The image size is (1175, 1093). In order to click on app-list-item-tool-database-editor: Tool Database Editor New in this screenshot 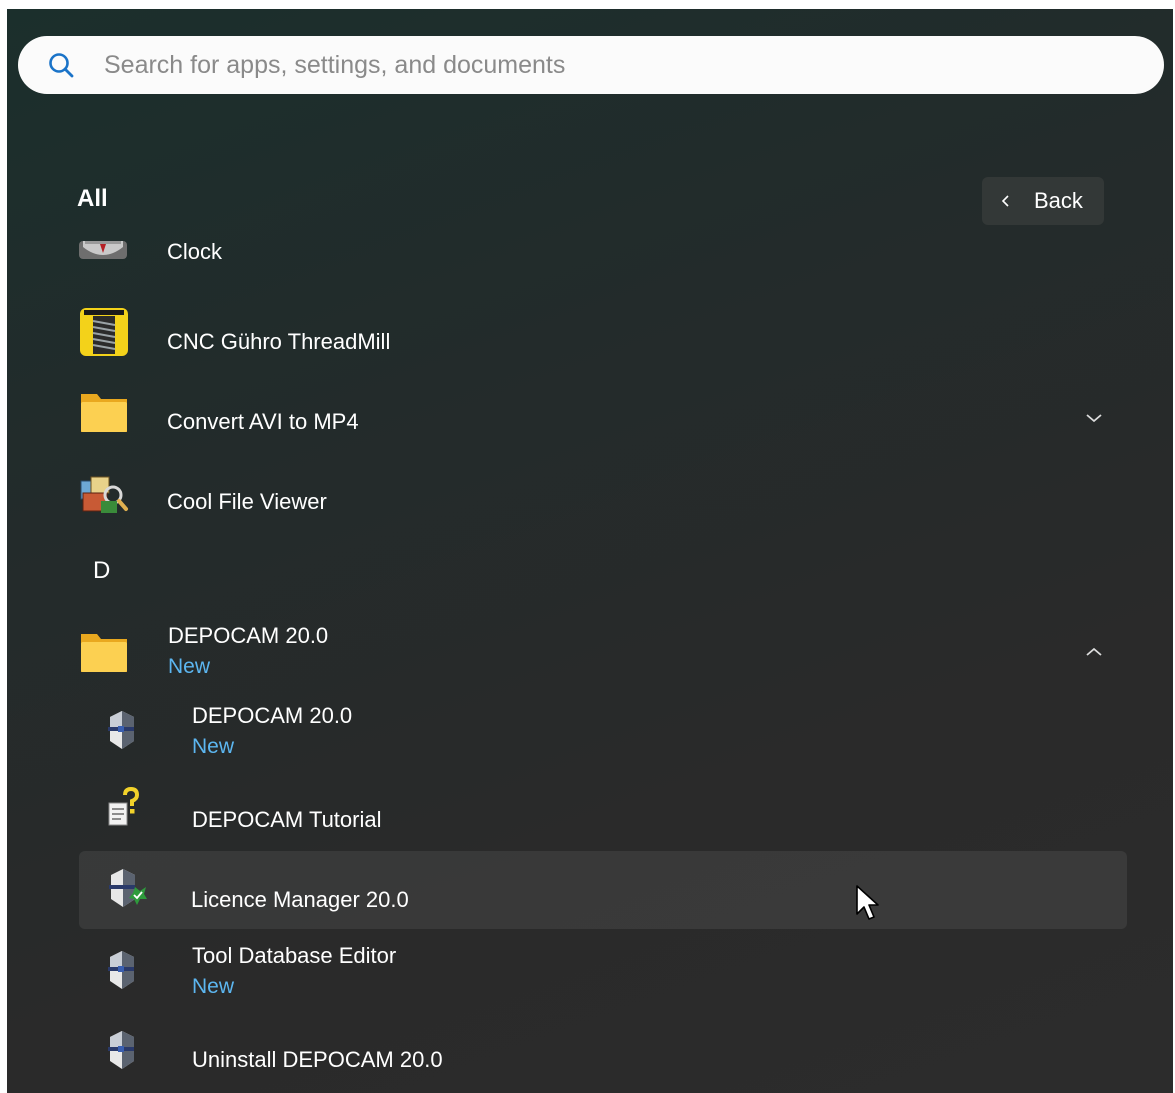, I will do `click(603, 973)`.